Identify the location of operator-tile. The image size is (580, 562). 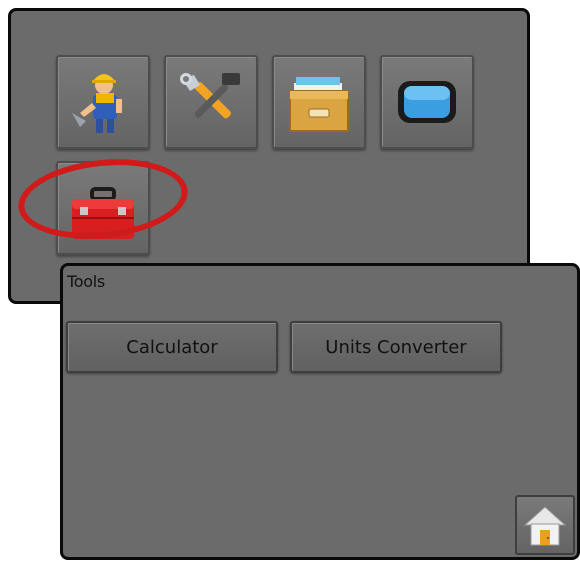
(103, 102).